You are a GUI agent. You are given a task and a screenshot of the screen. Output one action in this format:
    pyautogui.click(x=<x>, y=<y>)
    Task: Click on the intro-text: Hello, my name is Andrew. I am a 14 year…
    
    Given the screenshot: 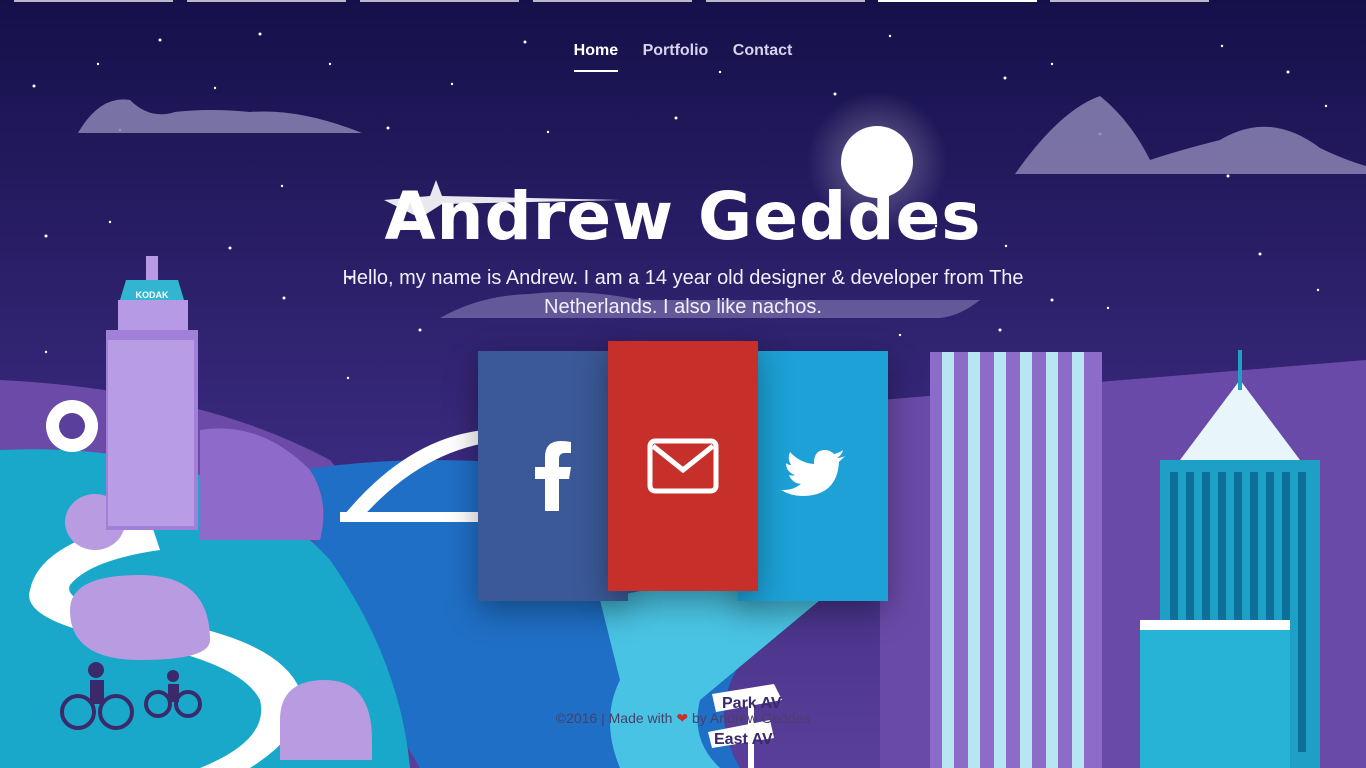 What is the action you would take?
    pyautogui.click(x=683, y=292)
    